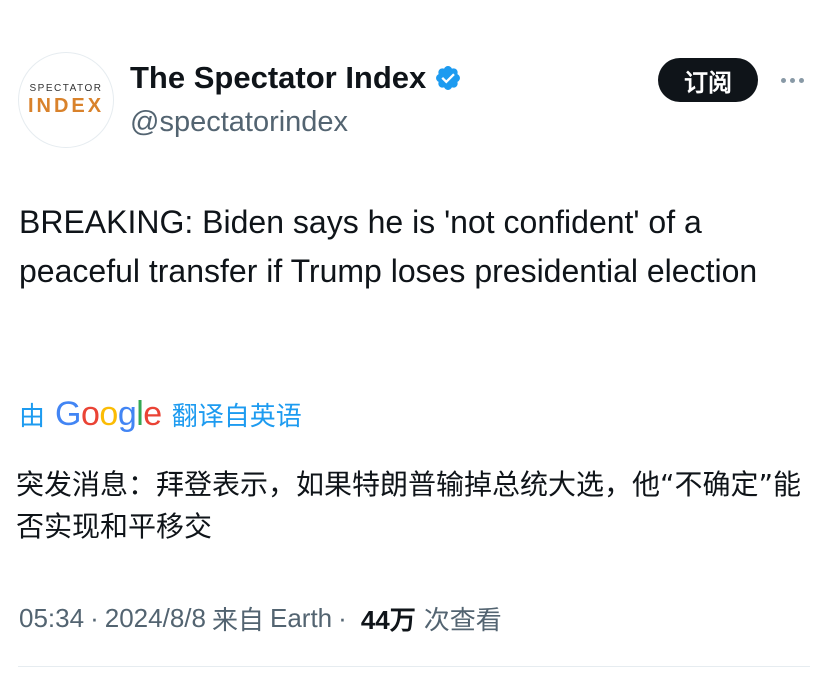 The height and width of the screenshot is (676, 828). I want to click on tweet-source: Earth, so click(301, 617).